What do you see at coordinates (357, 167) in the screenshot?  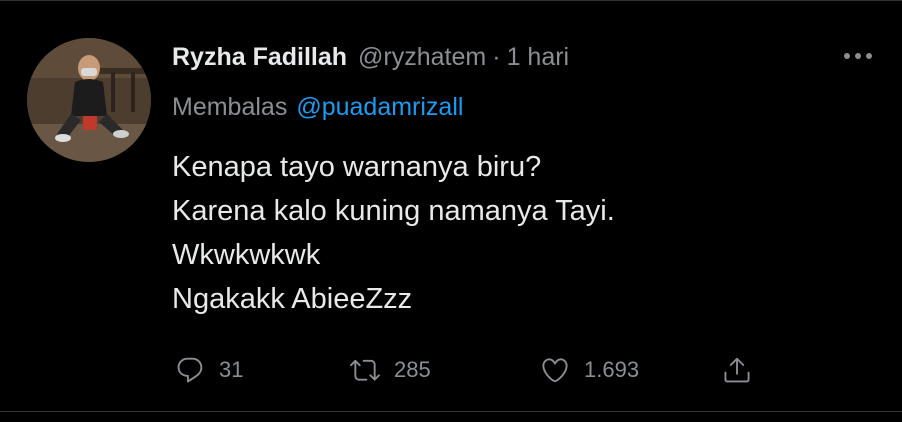 I see `tweet-text-line: Kenapa tayo warnanya biru?` at bounding box center [357, 167].